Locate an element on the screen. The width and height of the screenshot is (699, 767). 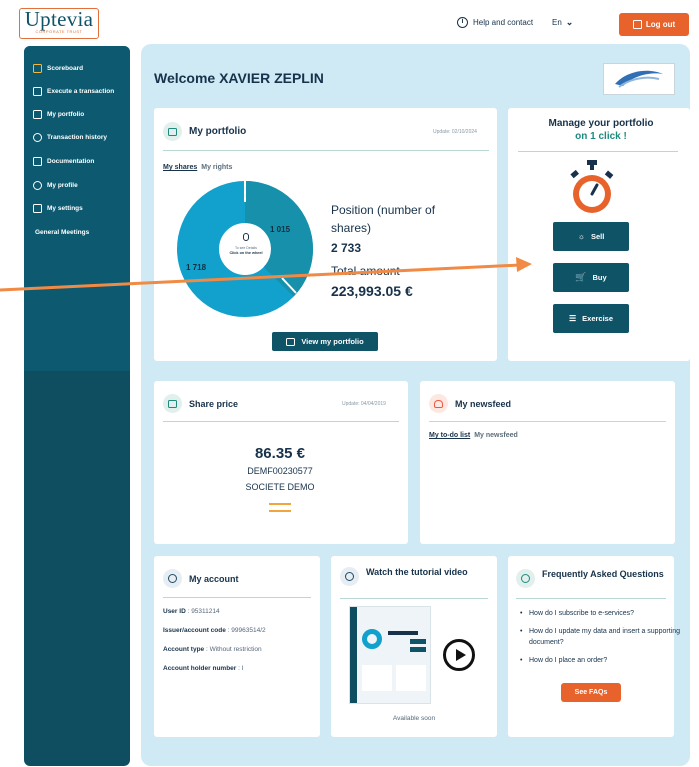
language-select: En ⌄ is located at coordinates (562, 22).